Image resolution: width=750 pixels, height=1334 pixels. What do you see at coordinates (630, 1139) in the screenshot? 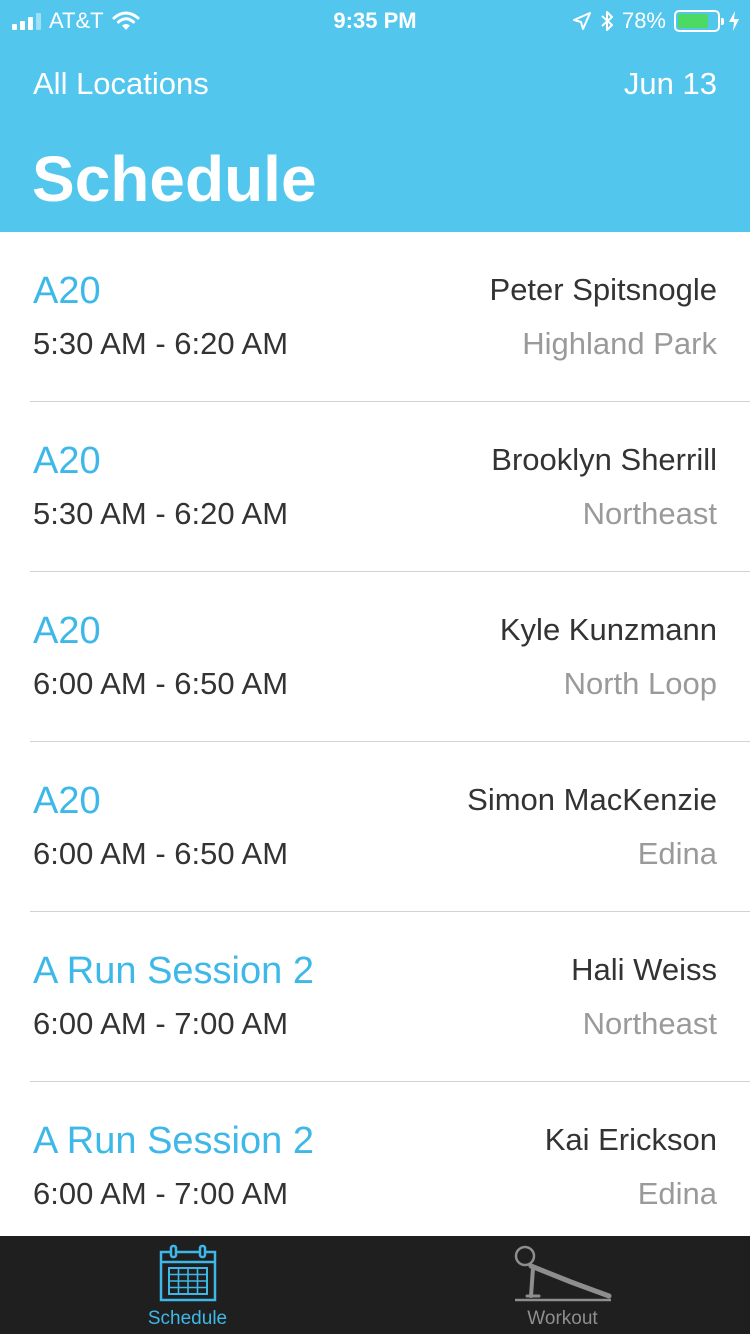
I see `instructor-name: Kai Erickson` at bounding box center [630, 1139].